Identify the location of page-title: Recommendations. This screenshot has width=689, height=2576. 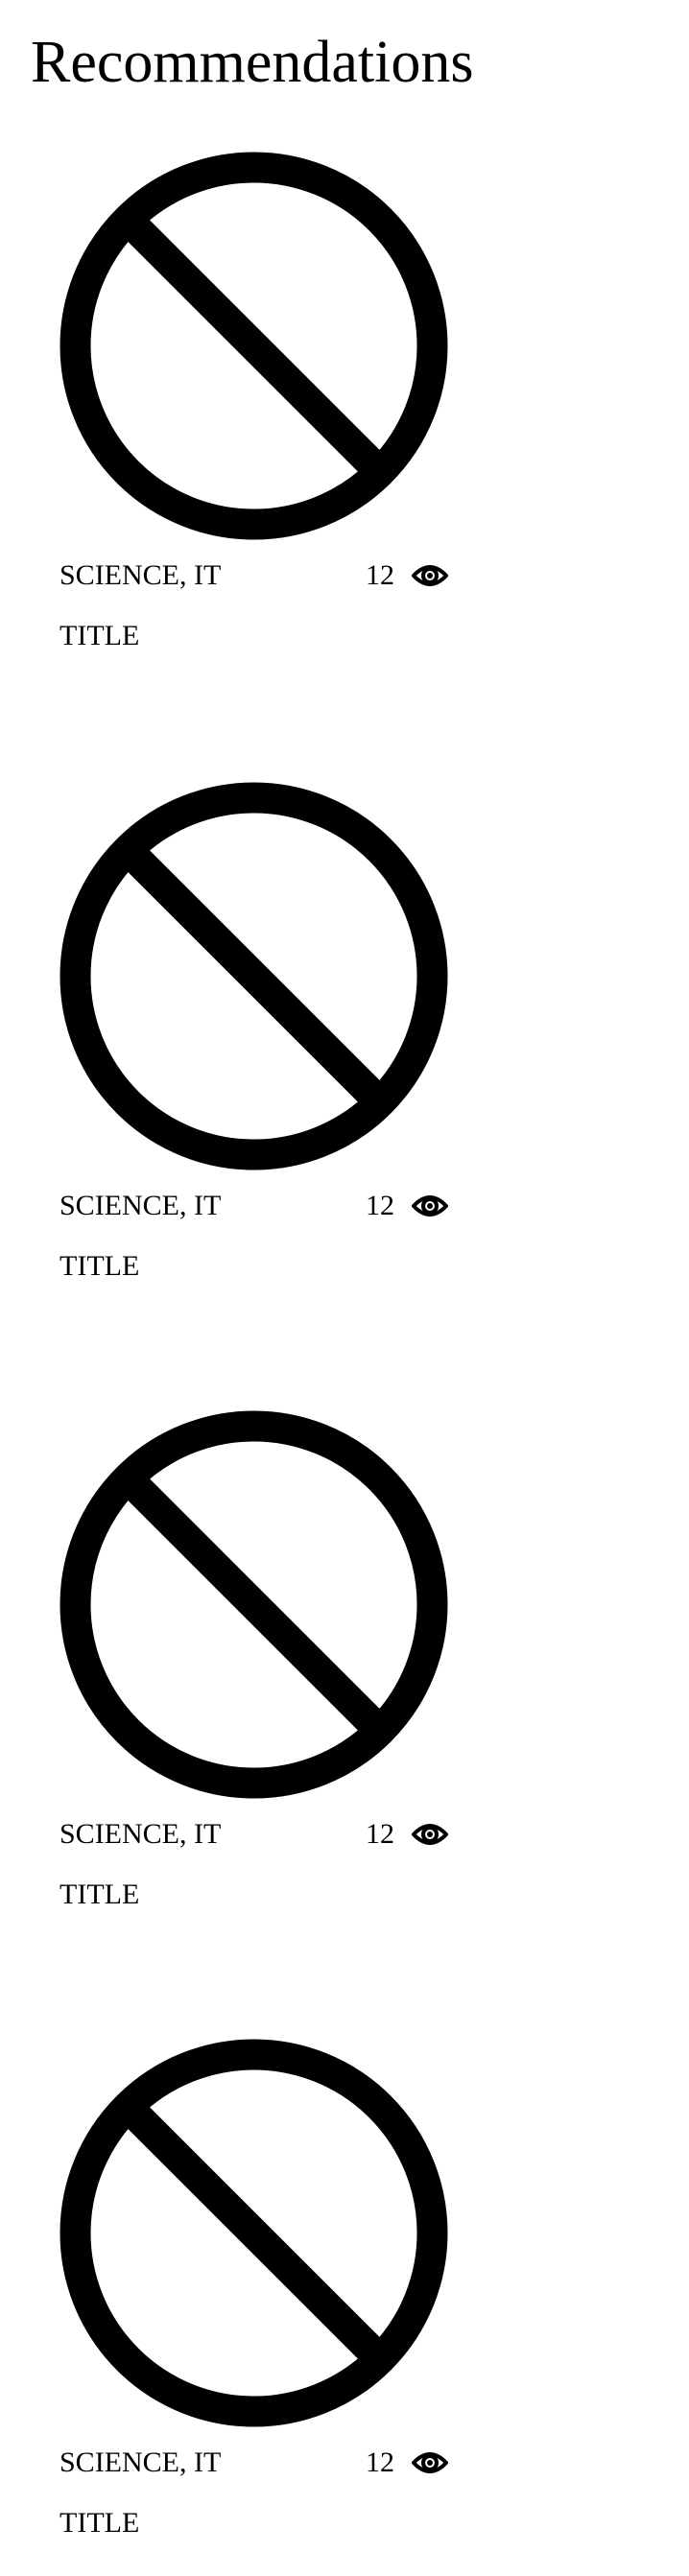
(253, 63).